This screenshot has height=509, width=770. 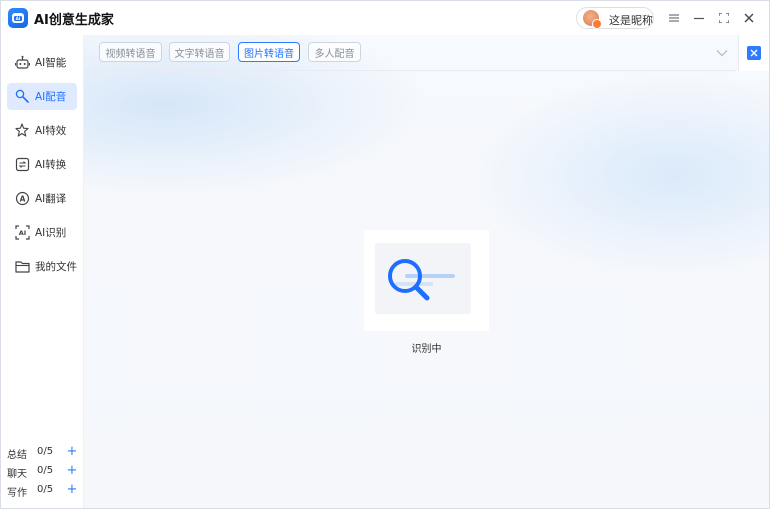 I want to click on recognition-card, so click(x=426, y=280).